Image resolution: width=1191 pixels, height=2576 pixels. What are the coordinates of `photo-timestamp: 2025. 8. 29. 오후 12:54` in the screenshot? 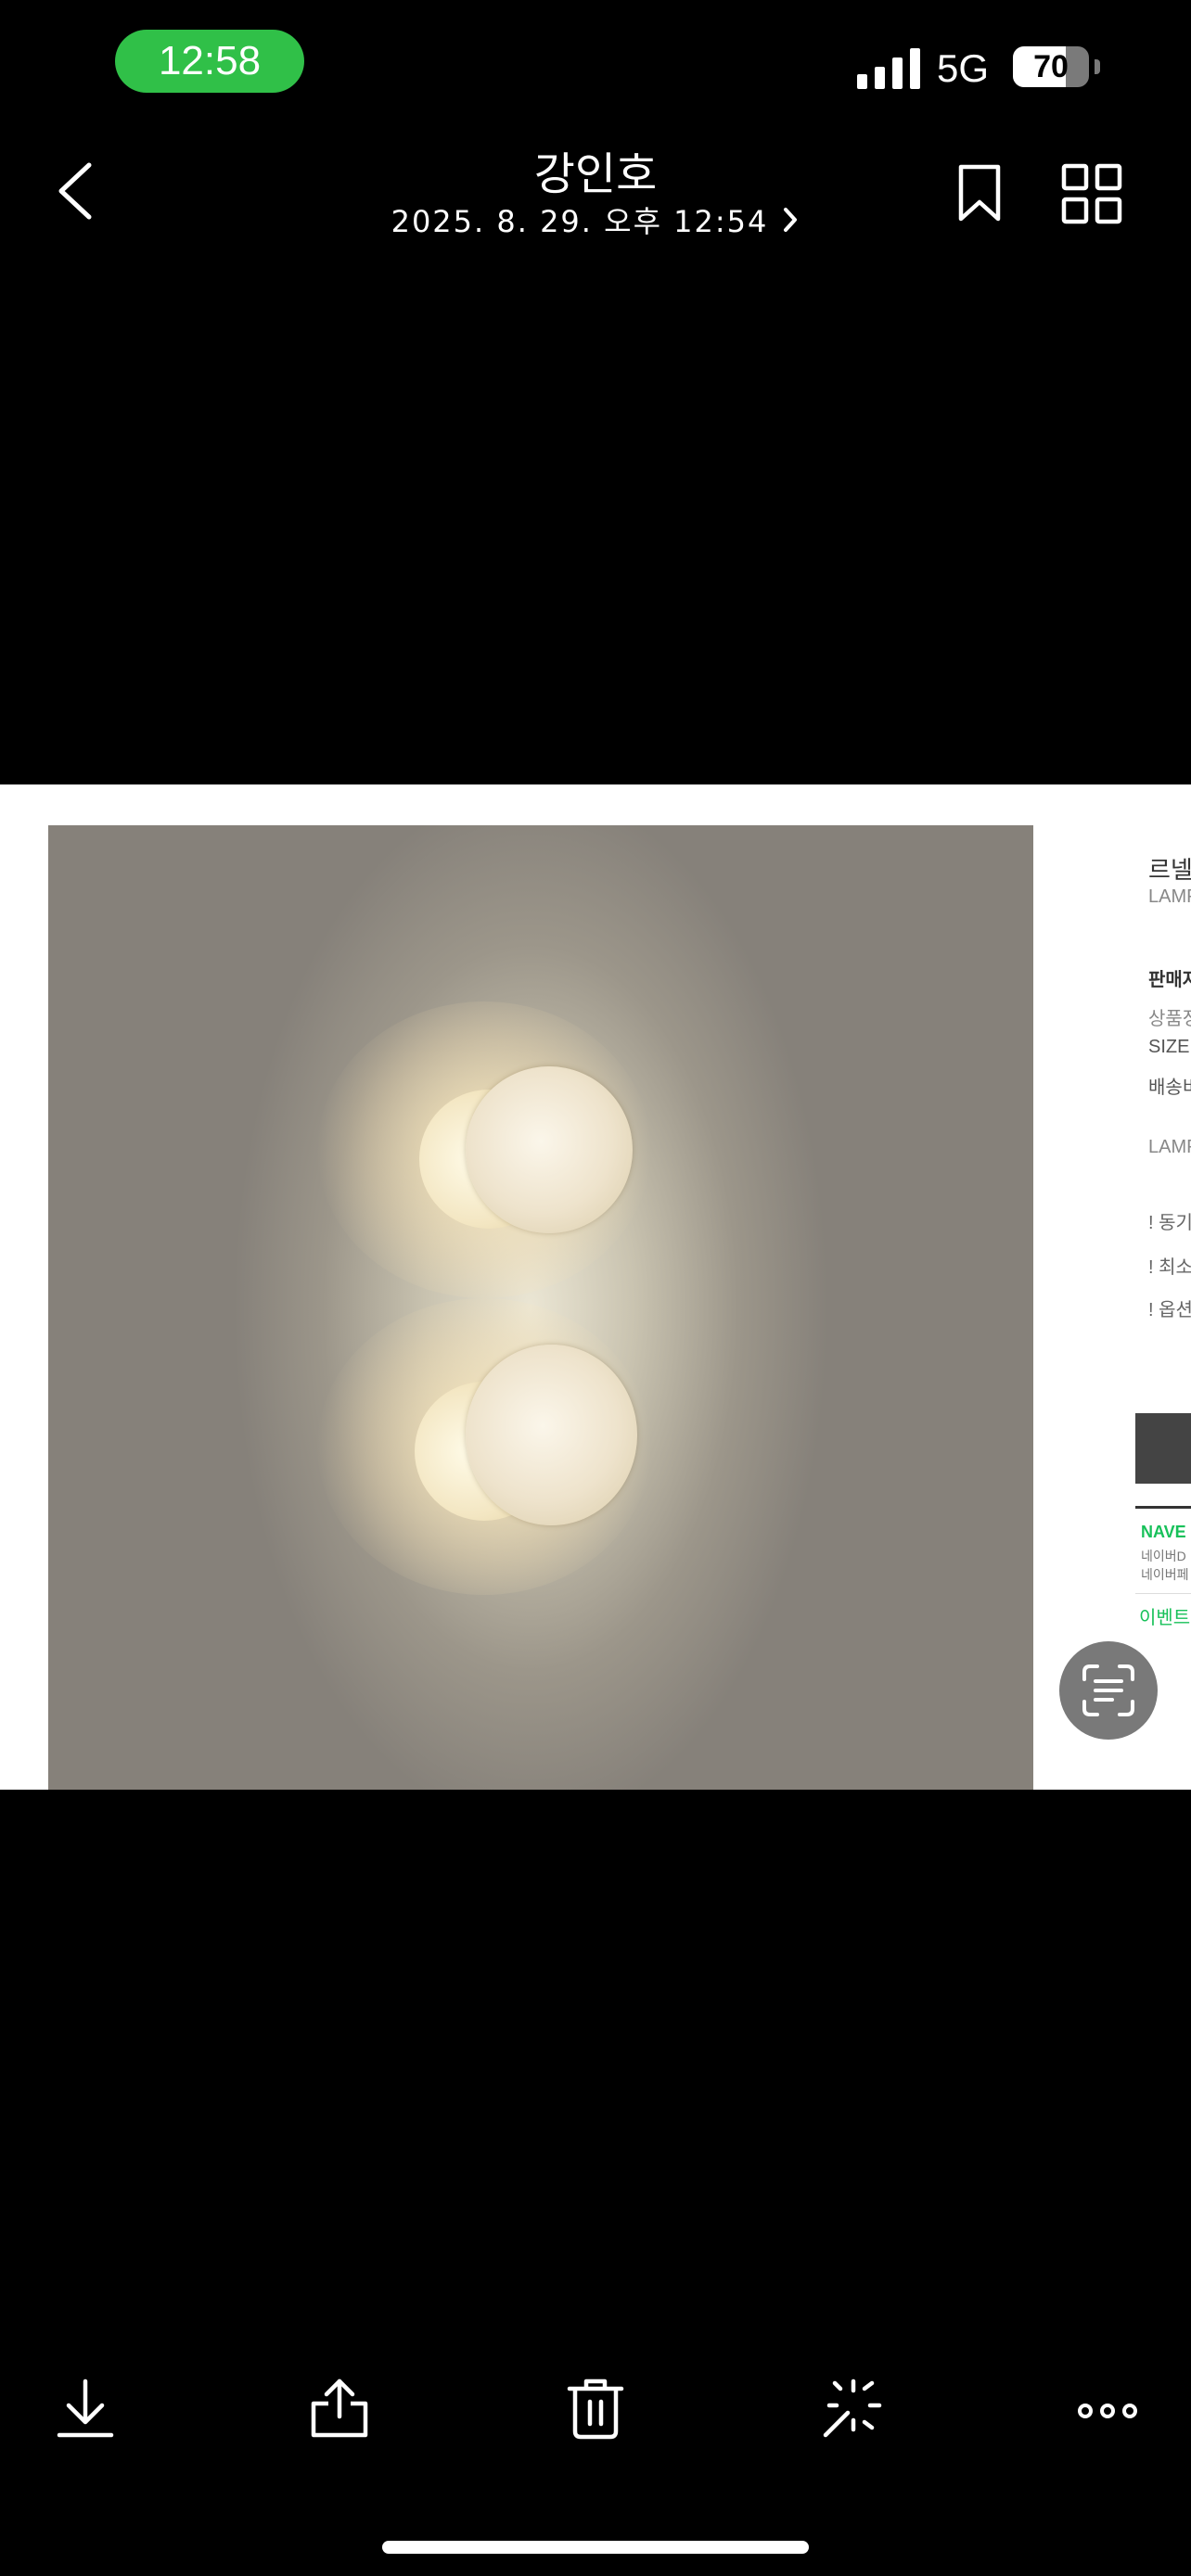 It's located at (580, 222).